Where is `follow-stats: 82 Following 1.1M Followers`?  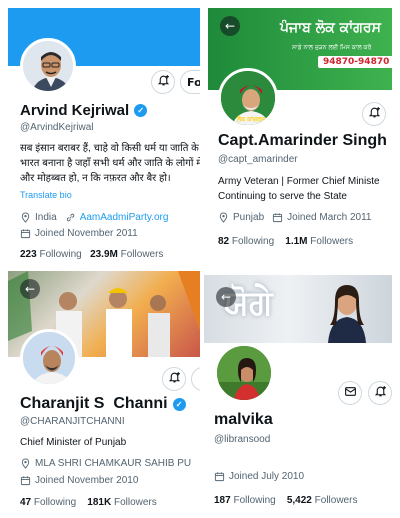 follow-stats: 82 Following 1.1M Followers is located at coordinates (285, 241).